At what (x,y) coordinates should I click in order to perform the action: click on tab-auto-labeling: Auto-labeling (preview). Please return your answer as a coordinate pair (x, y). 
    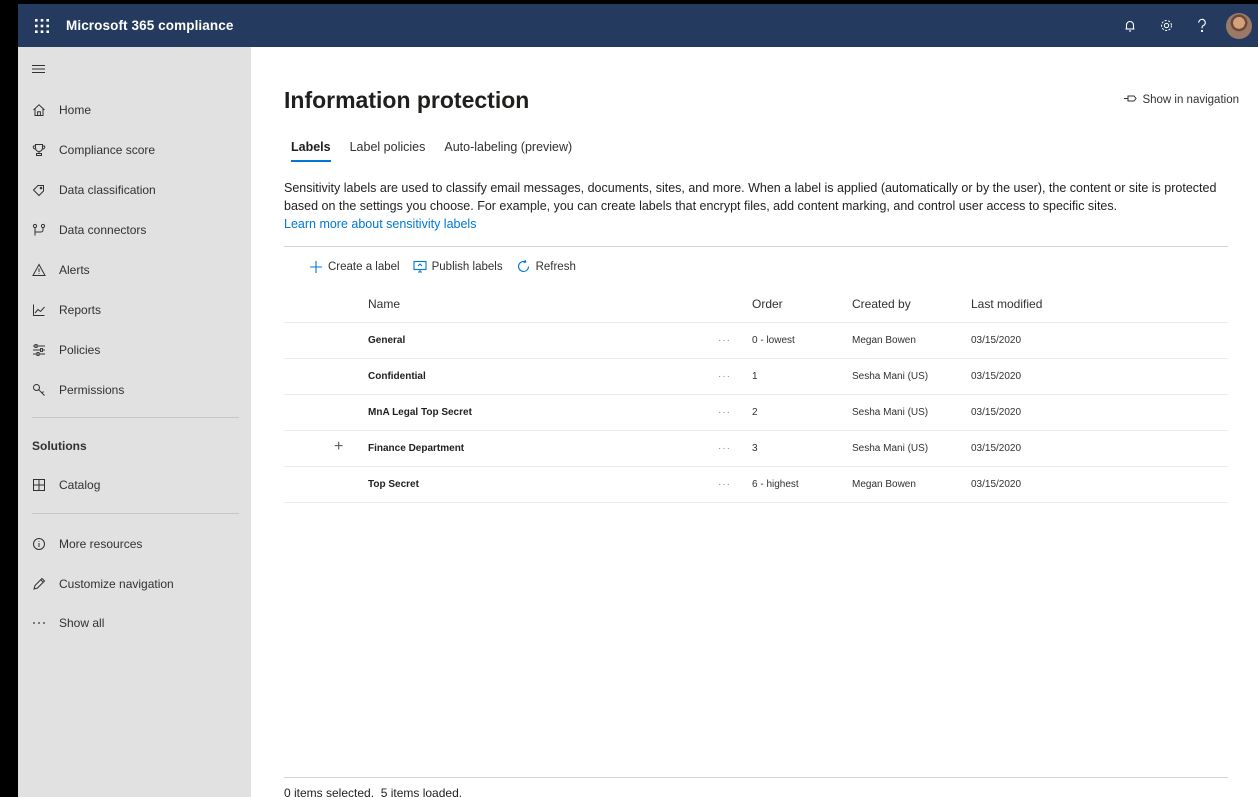
    Looking at the image, I should click on (508, 151).